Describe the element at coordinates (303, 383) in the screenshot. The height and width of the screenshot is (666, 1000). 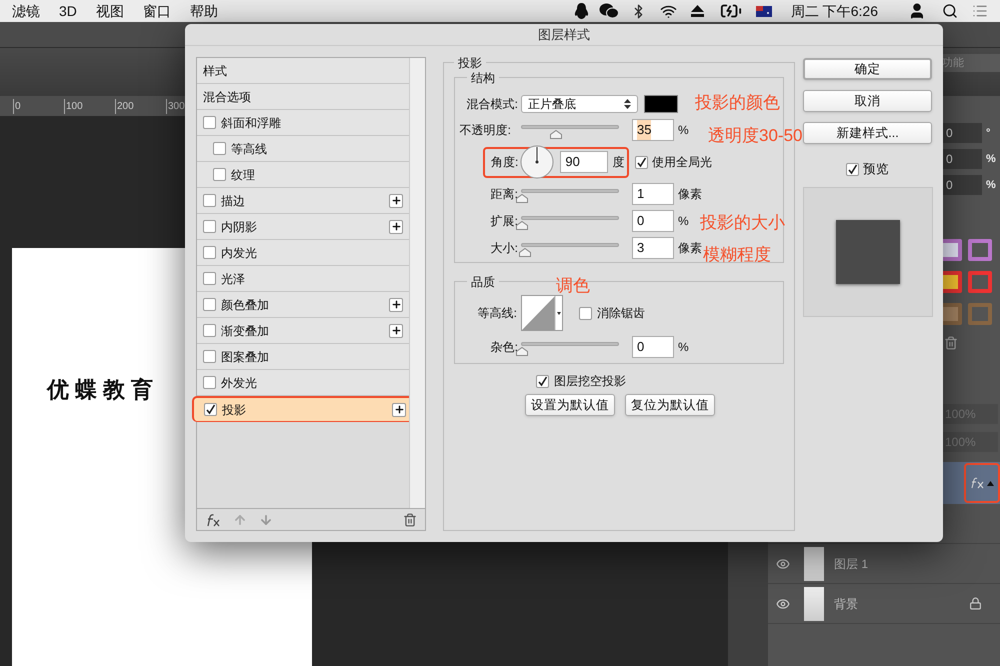
I see `style-item: 外发光` at that location.